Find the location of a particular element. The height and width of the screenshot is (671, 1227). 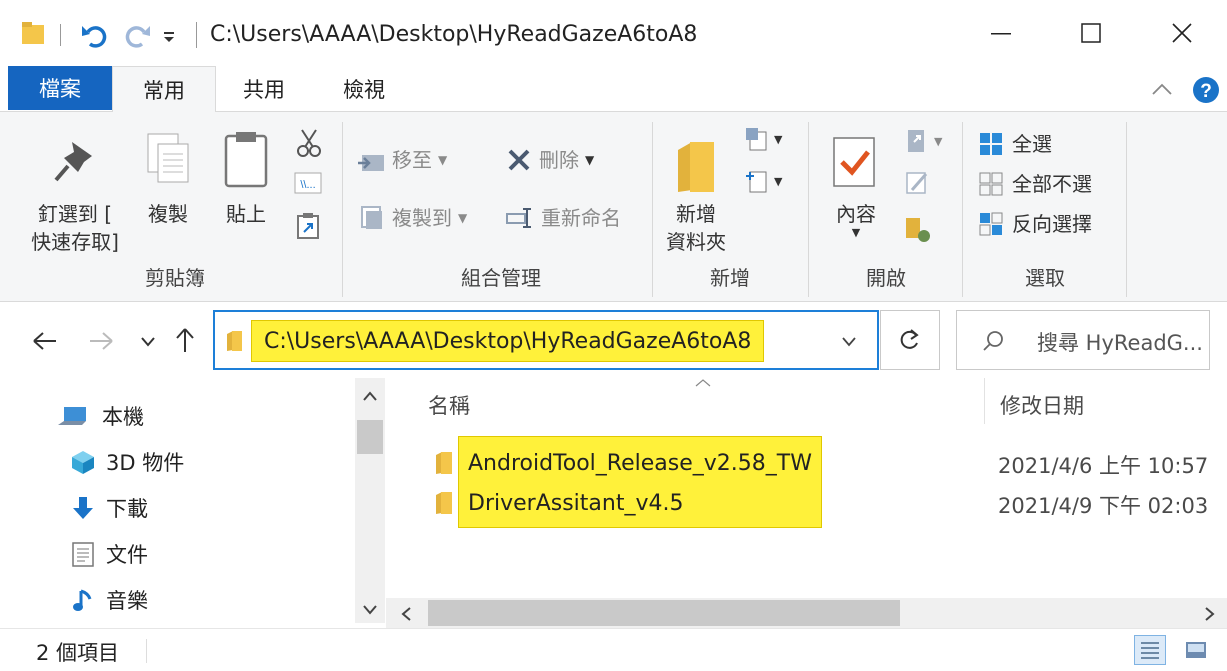

easy-access-icon is located at coordinates (756, 182).